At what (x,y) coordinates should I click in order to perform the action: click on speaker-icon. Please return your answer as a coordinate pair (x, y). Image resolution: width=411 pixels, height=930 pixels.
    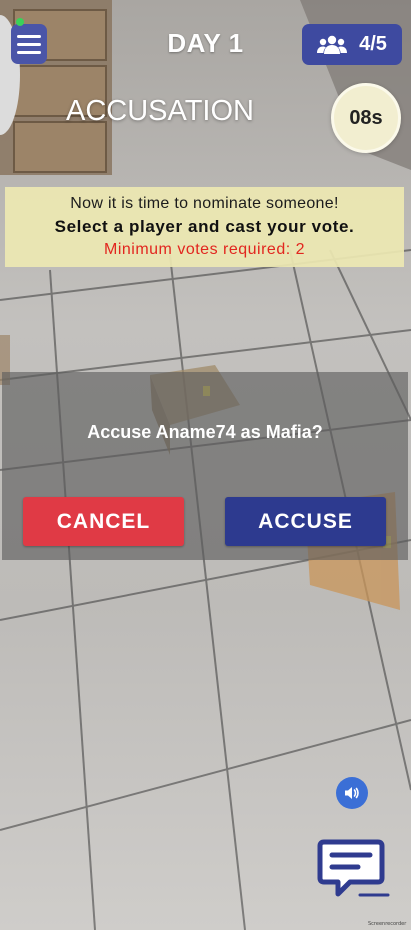
    Looking at the image, I should click on (352, 793).